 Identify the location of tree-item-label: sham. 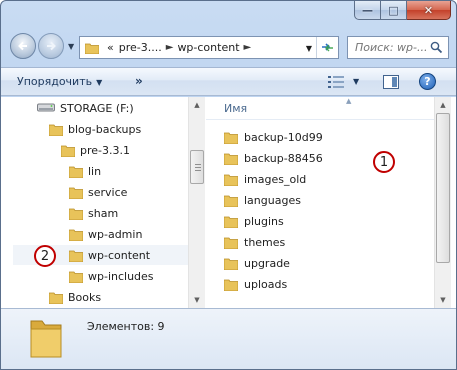
(103, 213).